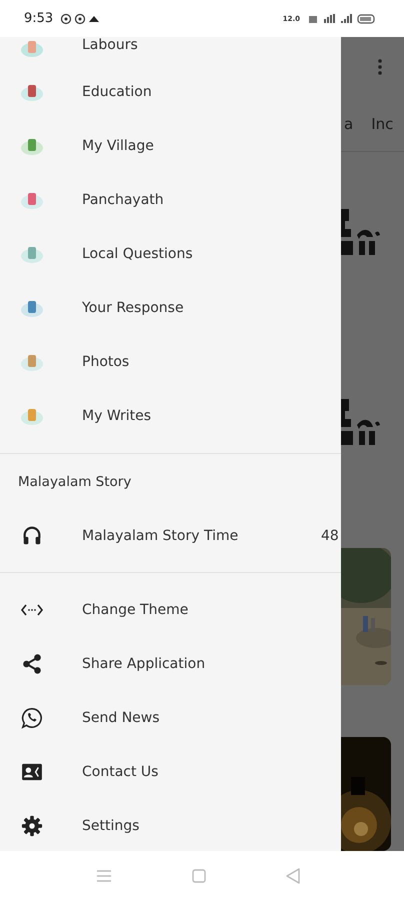 The image size is (404, 900). What do you see at coordinates (170, 718) in the screenshot?
I see `drawer-item: Send News` at bounding box center [170, 718].